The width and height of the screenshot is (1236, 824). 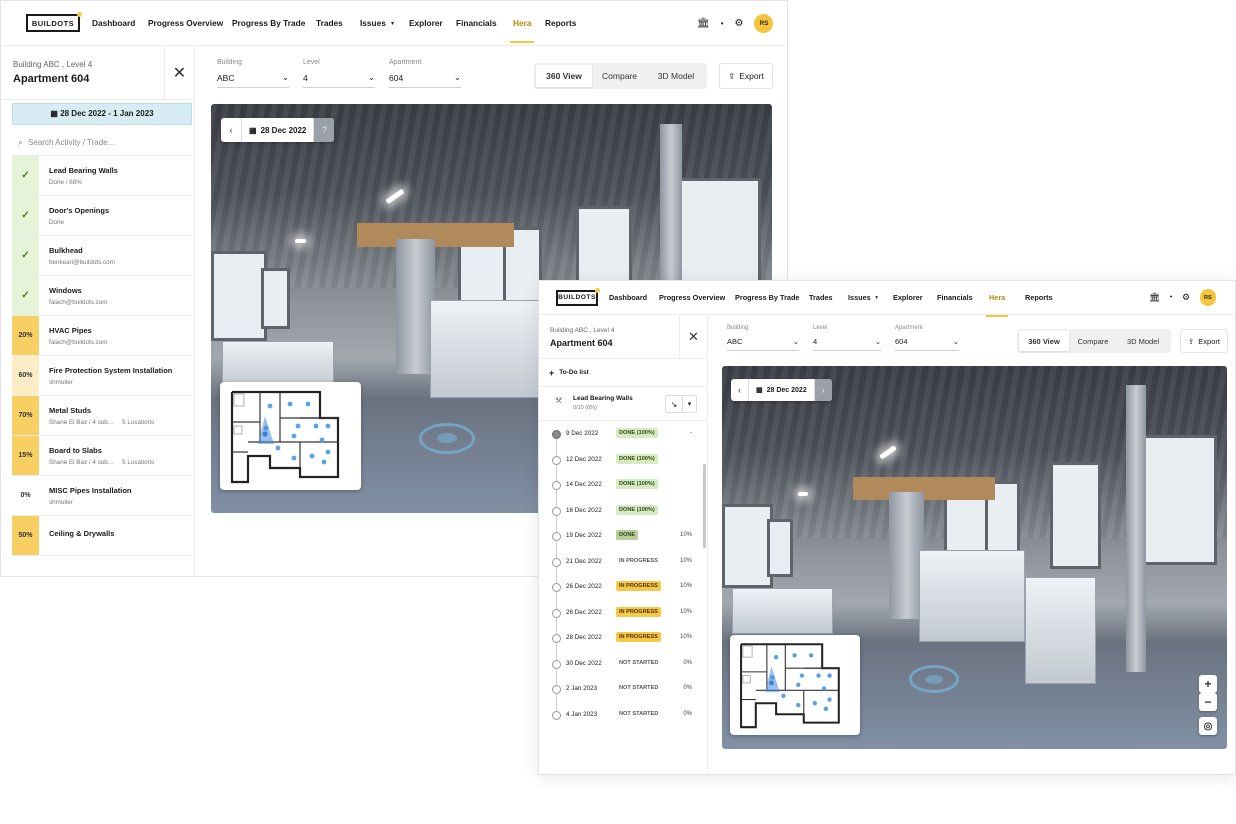 What do you see at coordinates (689, 404) in the screenshot?
I see `chevron-down-icon: ▾` at bounding box center [689, 404].